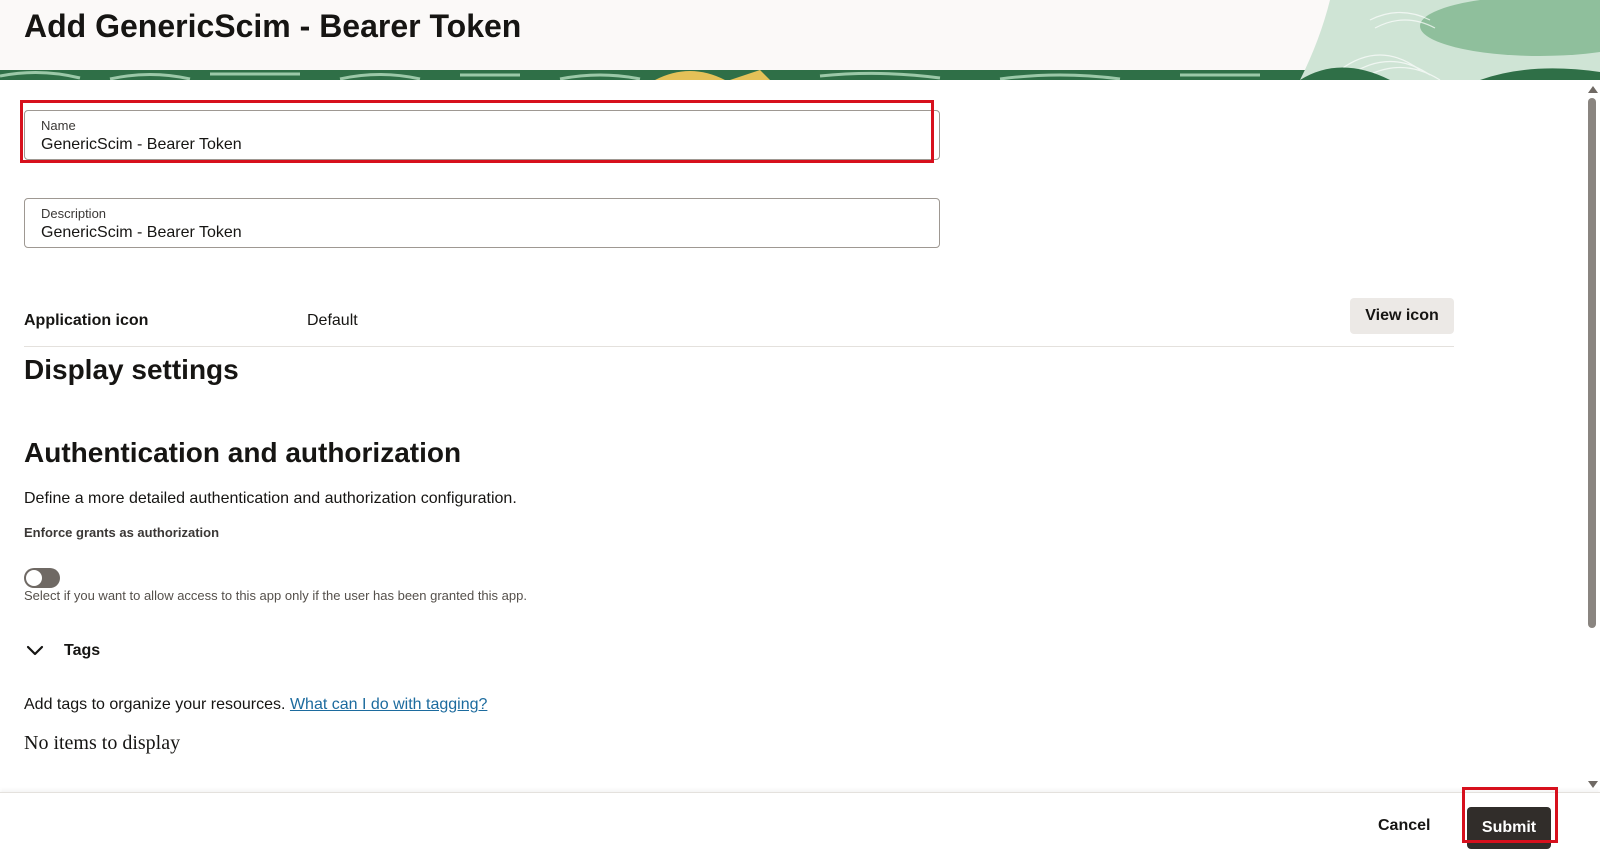 This screenshot has height=858, width=1600. I want to click on name-field-label: Name, so click(58, 125).